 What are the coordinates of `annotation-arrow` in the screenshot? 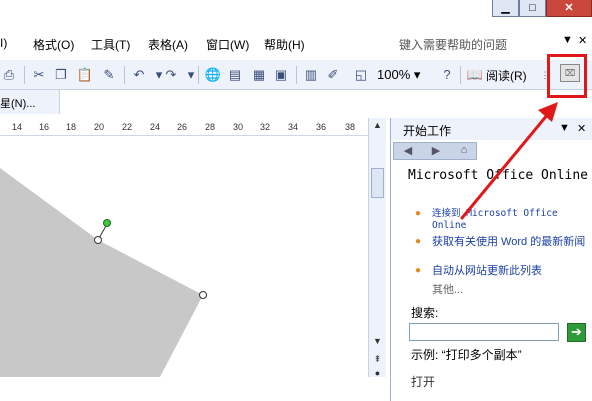 It's located at (509, 161).